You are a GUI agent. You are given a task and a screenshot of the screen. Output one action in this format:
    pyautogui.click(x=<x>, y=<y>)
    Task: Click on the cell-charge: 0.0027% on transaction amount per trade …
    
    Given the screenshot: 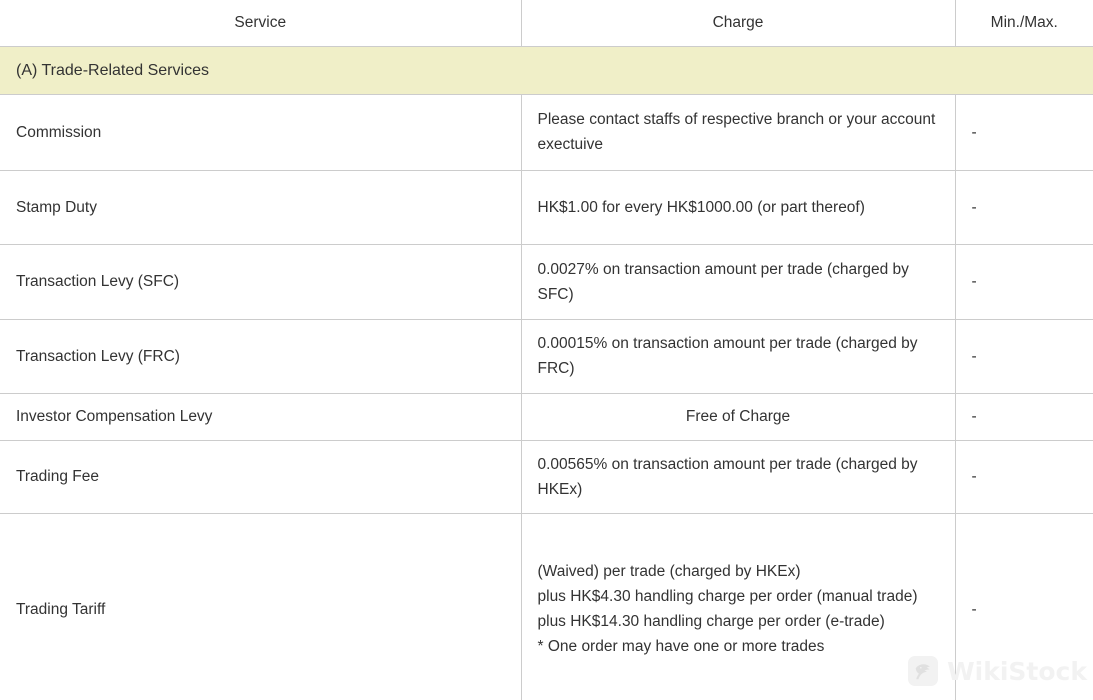 What is the action you would take?
    pyautogui.click(x=738, y=282)
    